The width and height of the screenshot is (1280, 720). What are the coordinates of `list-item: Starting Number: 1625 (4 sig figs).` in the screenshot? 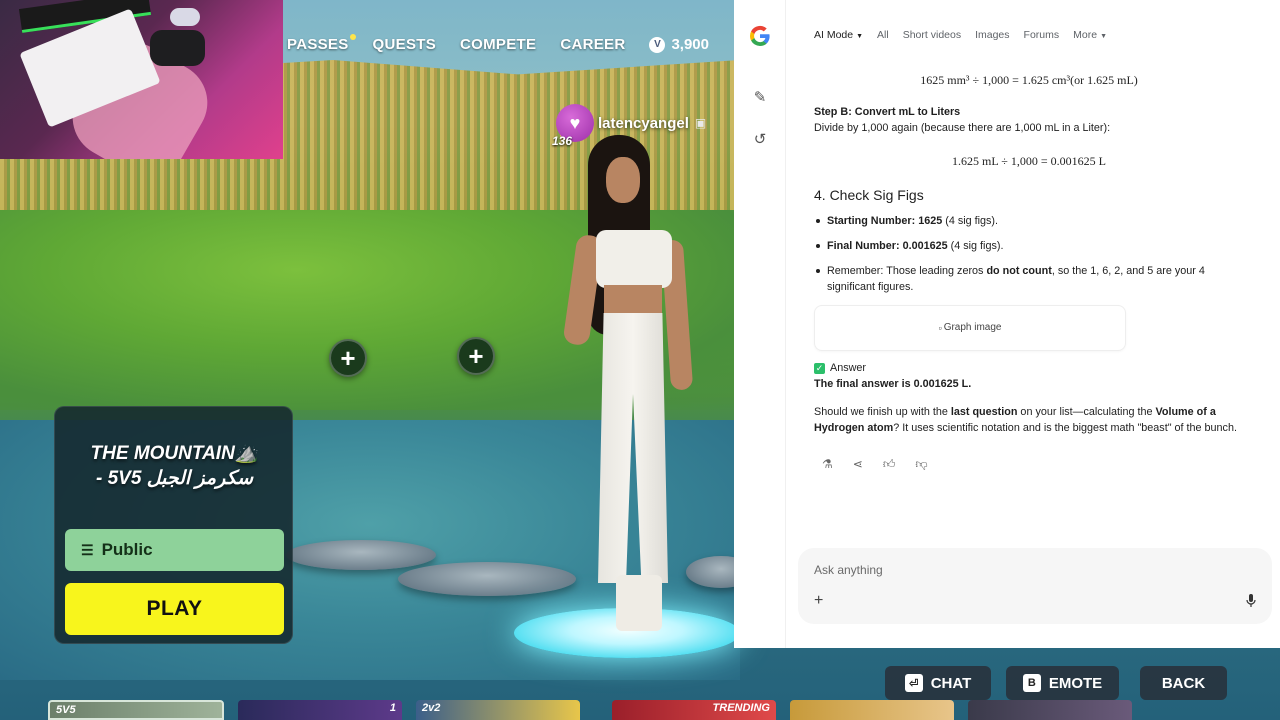 It's located at (1029, 221).